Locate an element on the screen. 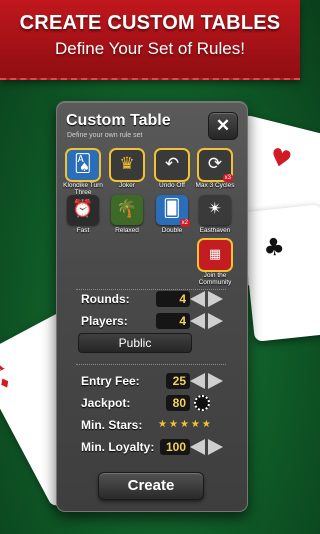 This screenshot has width=320, height=534. entry-fee-value: 25 is located at coordinates (178, 381).